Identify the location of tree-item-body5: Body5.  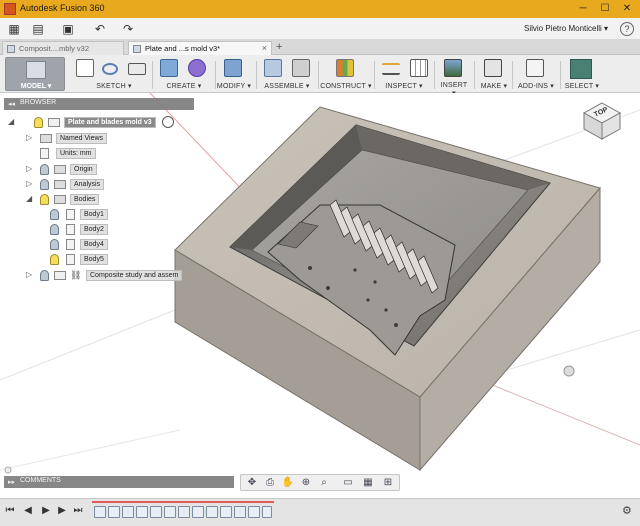
(115, 259).